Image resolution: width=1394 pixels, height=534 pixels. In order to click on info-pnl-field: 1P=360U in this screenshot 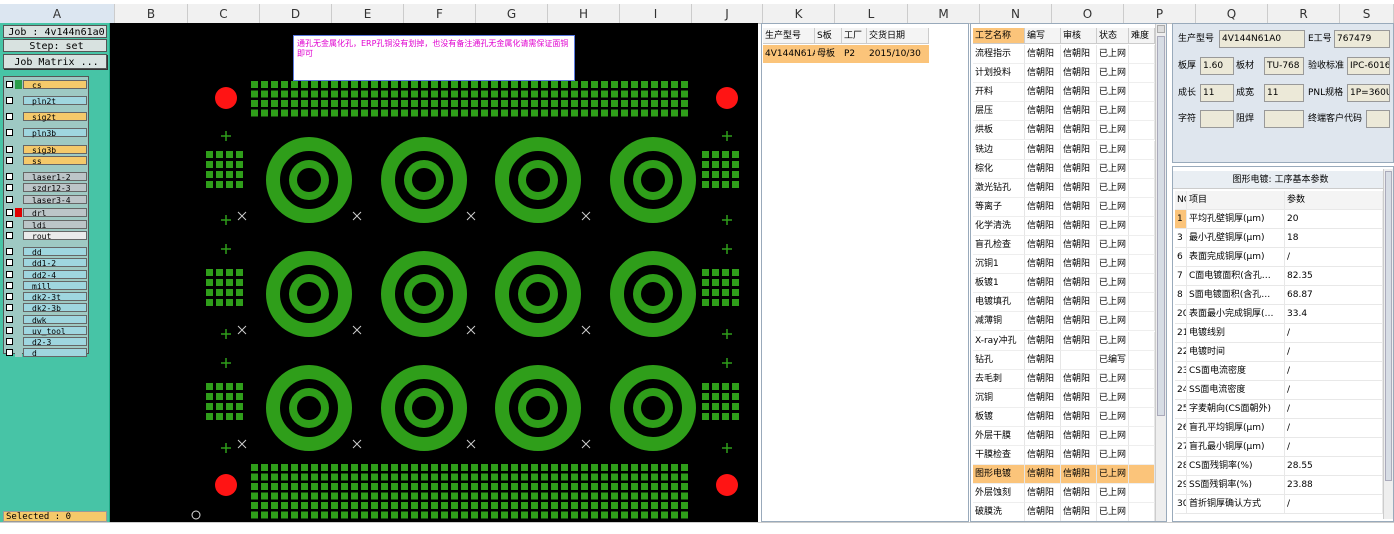, I will do `click(1368, 93)`.